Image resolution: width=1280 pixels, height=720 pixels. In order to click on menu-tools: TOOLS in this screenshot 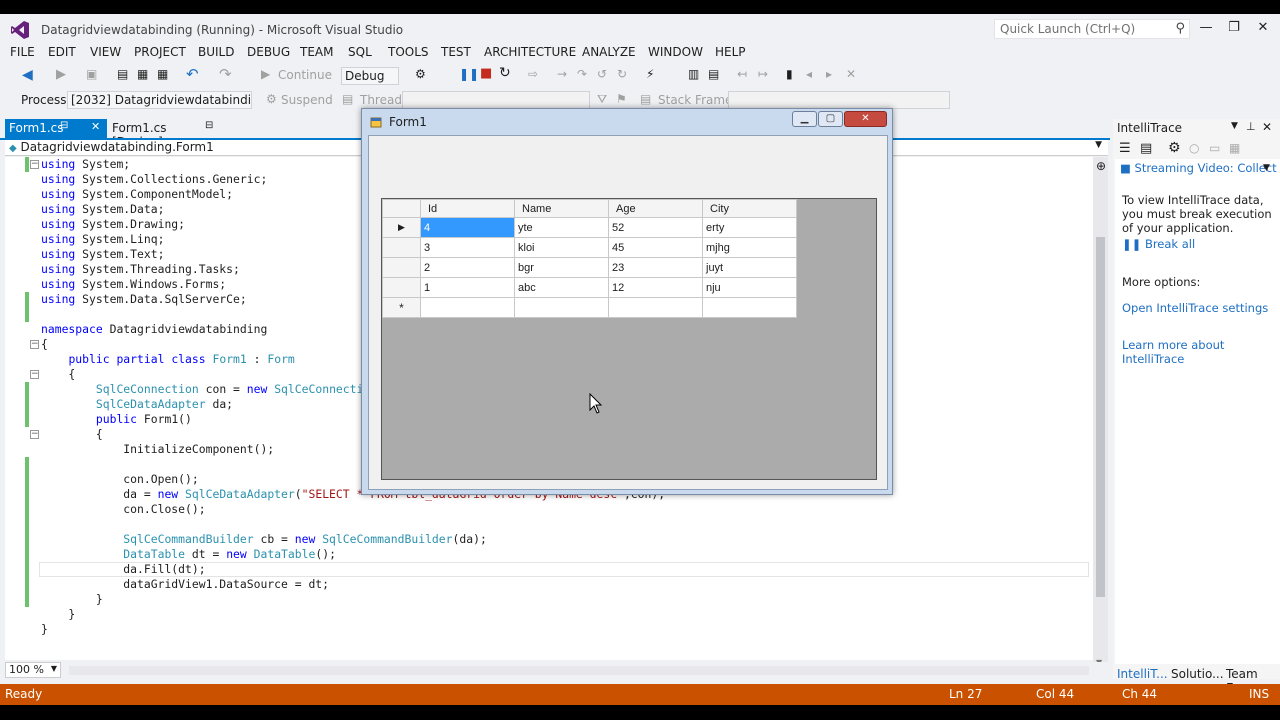, I will do `click(408, 52)`.